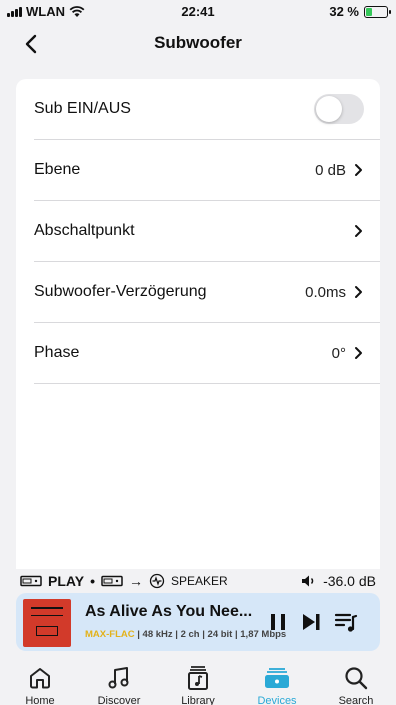 The height and width of the screenshot is (705, 396). What do you see at coordinates (40, 678) in the screenshot?
I see `home-icon` at bounding box center [40, 678].